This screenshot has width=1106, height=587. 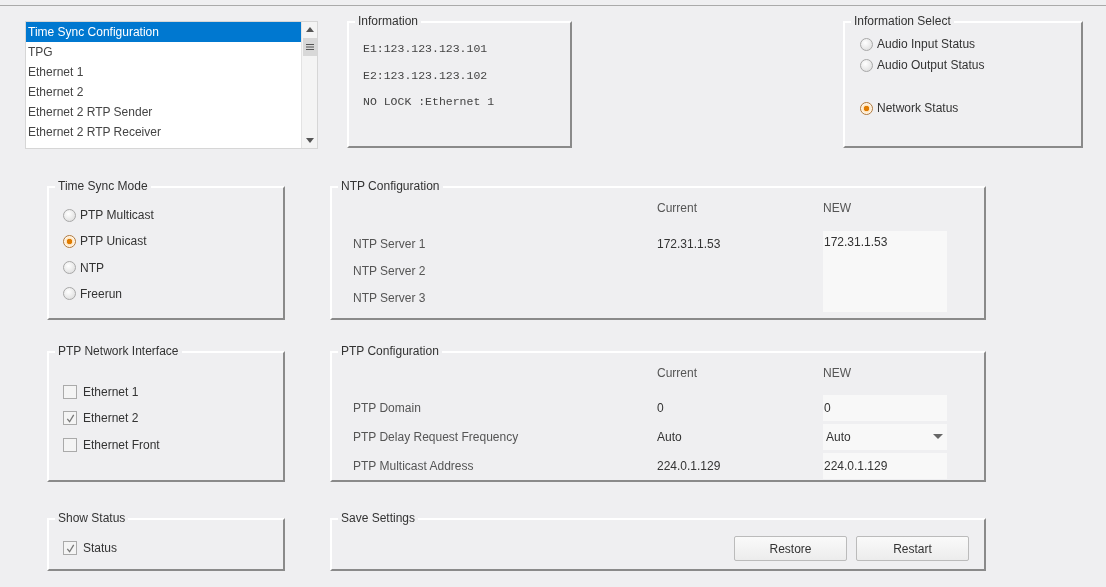 I want to click on radio-option: Freerun, so click(x=93, y=293).